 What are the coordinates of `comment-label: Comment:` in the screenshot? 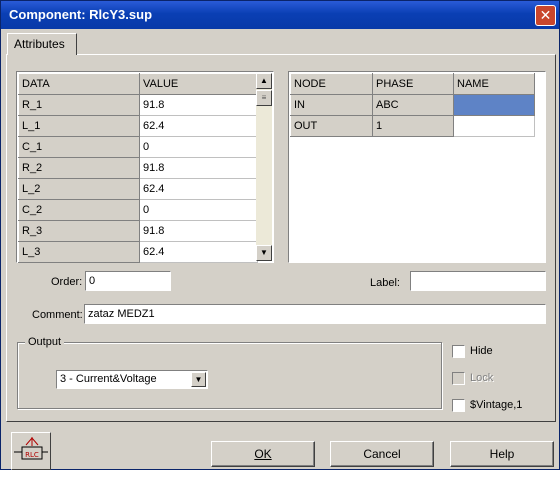 It's located at (57, 315).